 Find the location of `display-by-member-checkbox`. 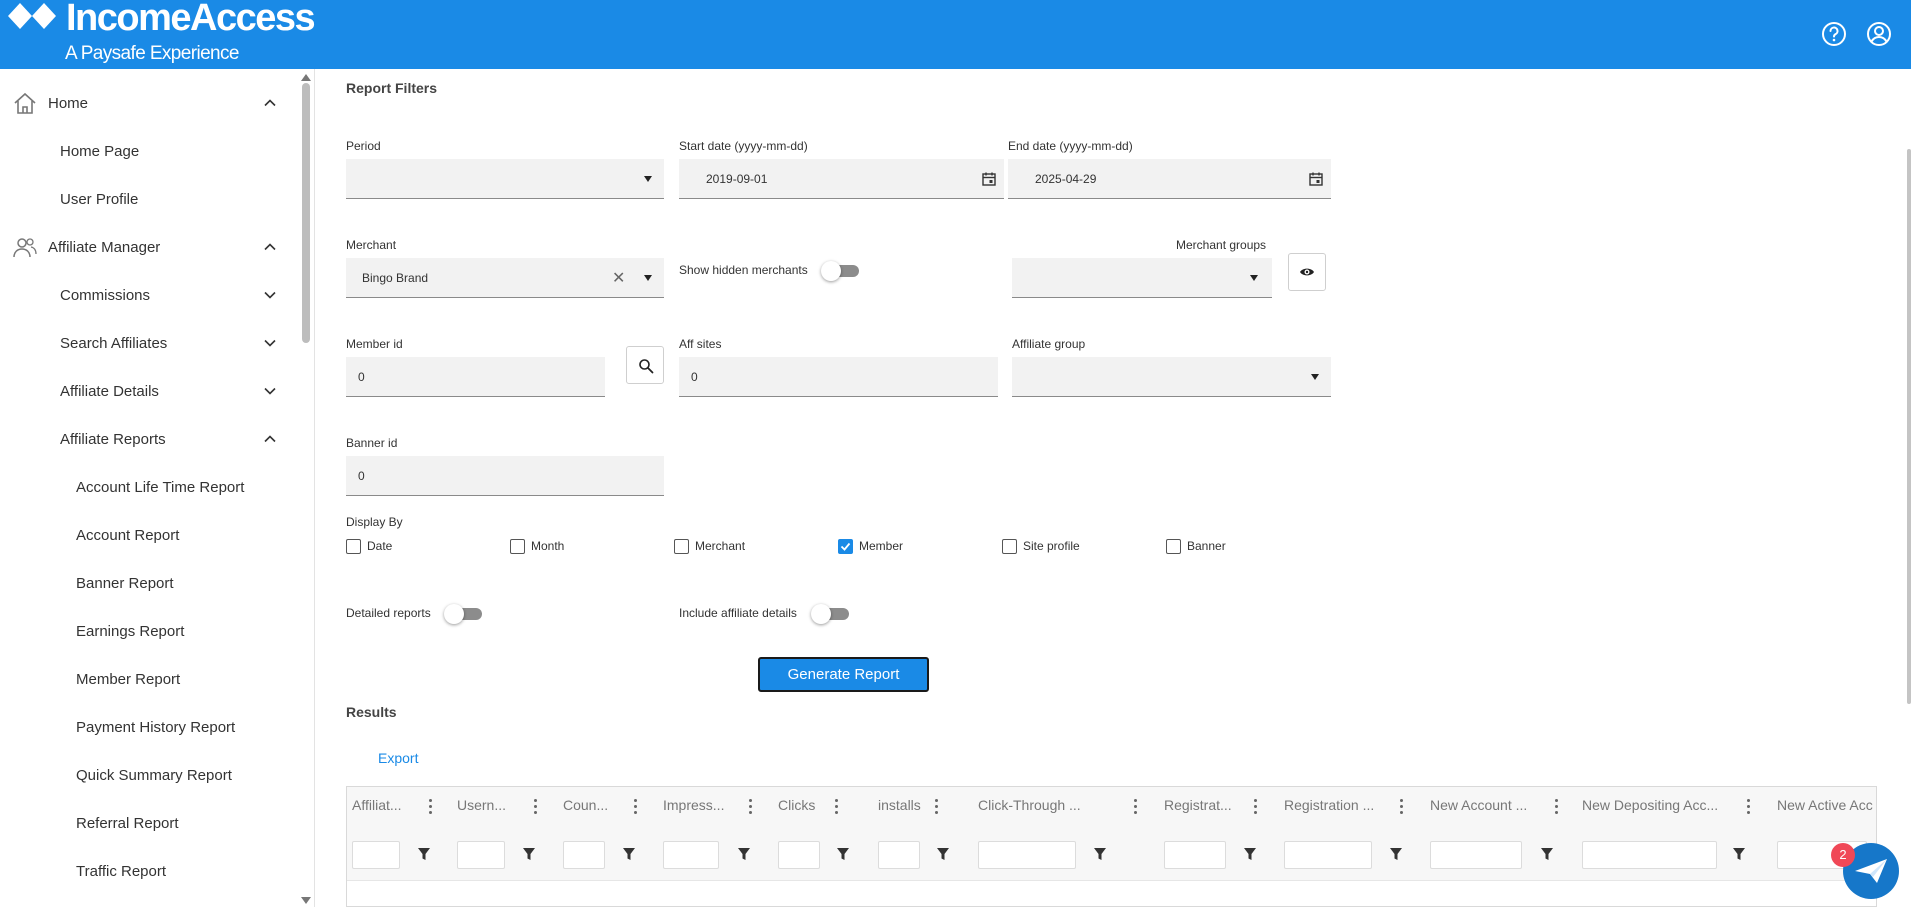

display-by-member-checkbox is located at coordinates (845, 546).